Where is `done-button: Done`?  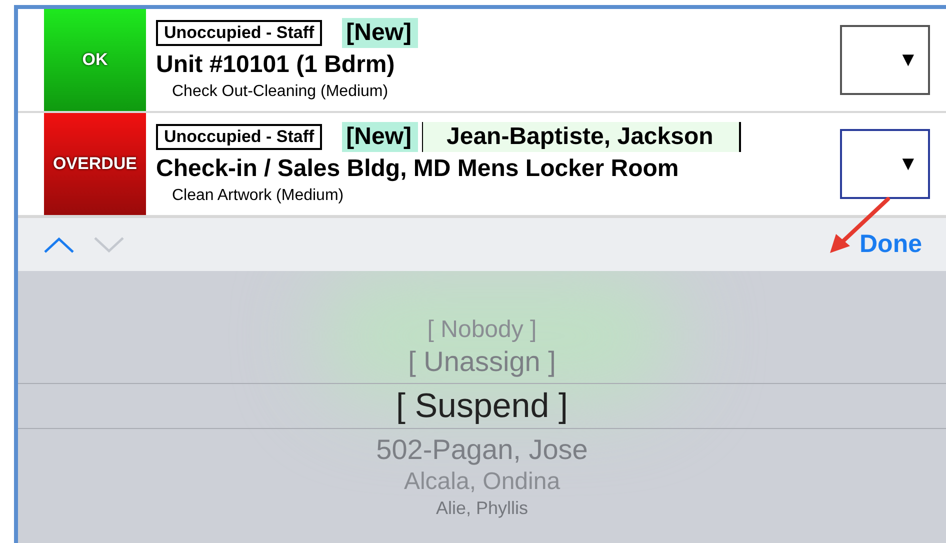
done-button: Done is located at coordinates (891, 245).